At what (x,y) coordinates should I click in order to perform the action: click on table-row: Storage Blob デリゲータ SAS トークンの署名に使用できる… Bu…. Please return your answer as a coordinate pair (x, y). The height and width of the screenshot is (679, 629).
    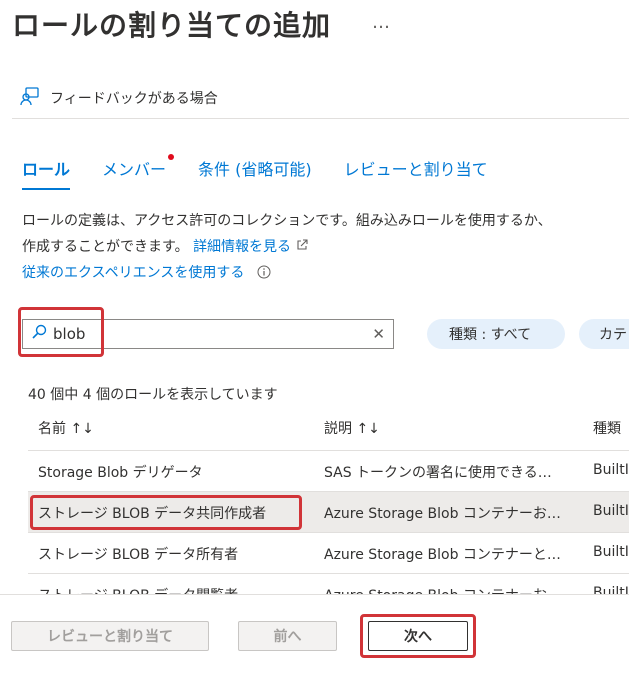
    Looking at the image, I should click on (328, 471).